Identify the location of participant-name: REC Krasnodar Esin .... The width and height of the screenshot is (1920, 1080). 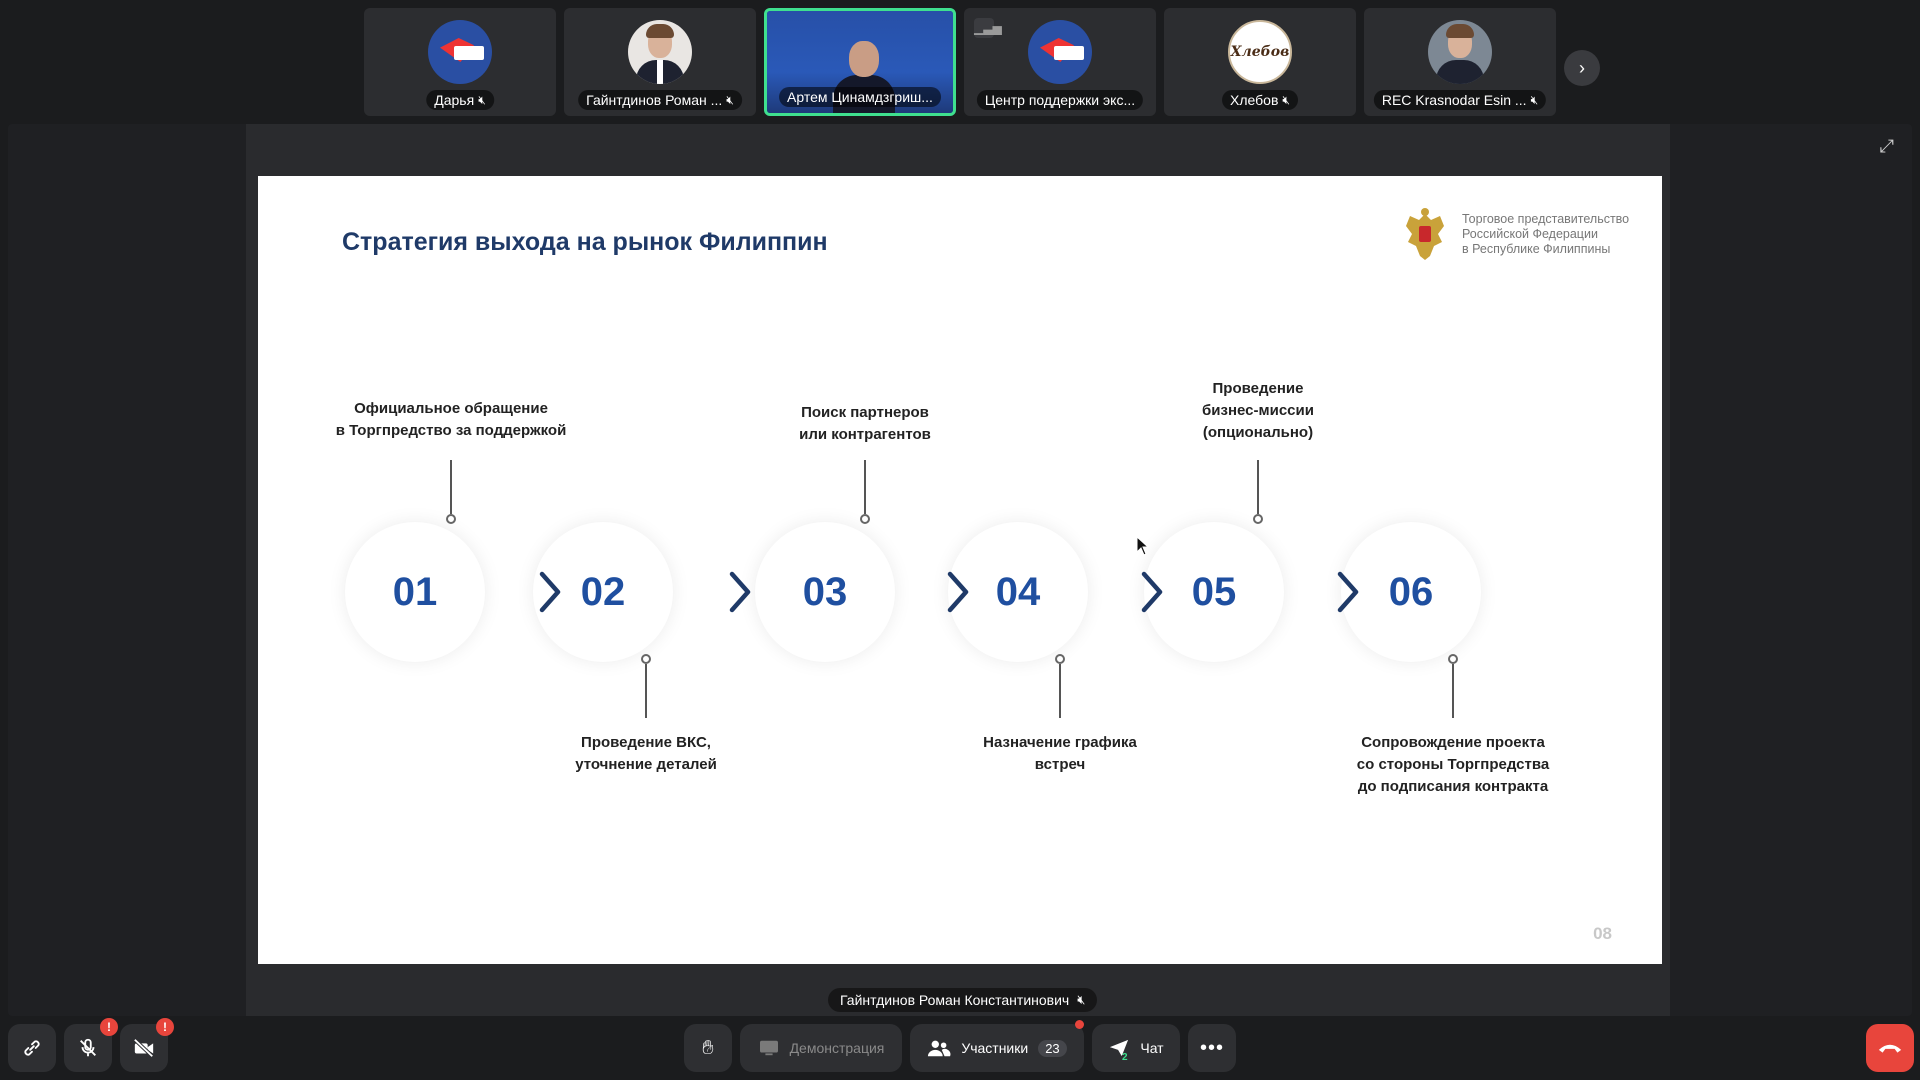
(1454, 100).